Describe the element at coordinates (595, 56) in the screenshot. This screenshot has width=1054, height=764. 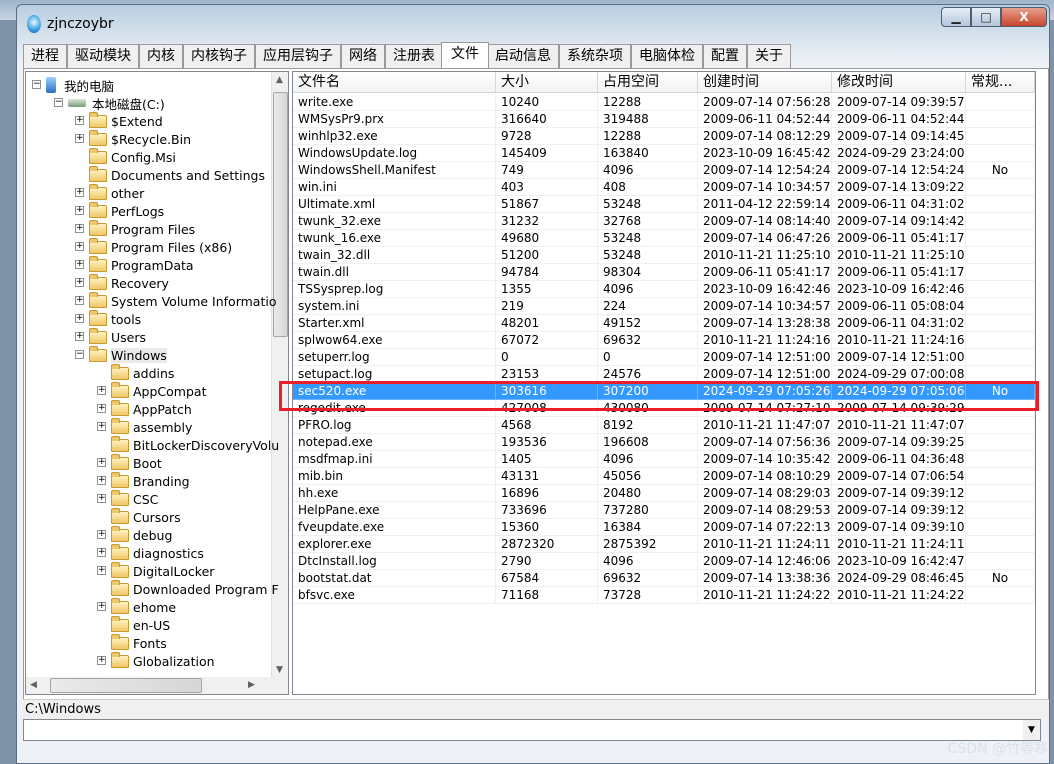
I see `tab-9: 系统杂项` at that location.